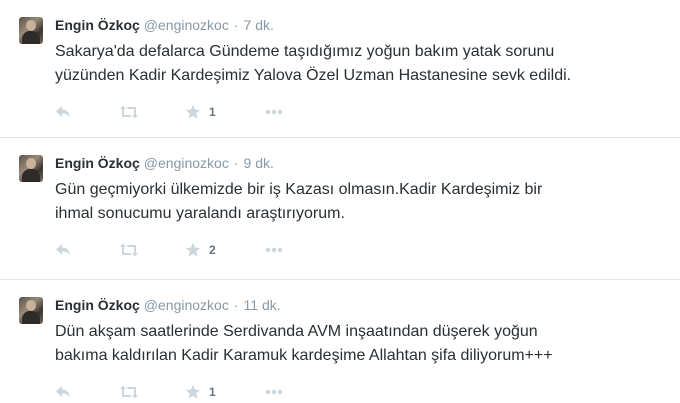  What do you see at coordinates (262, 305) in the screenshot?
I see `tweet-timestamp: 11 dk.` at bounding box center [262, 305].